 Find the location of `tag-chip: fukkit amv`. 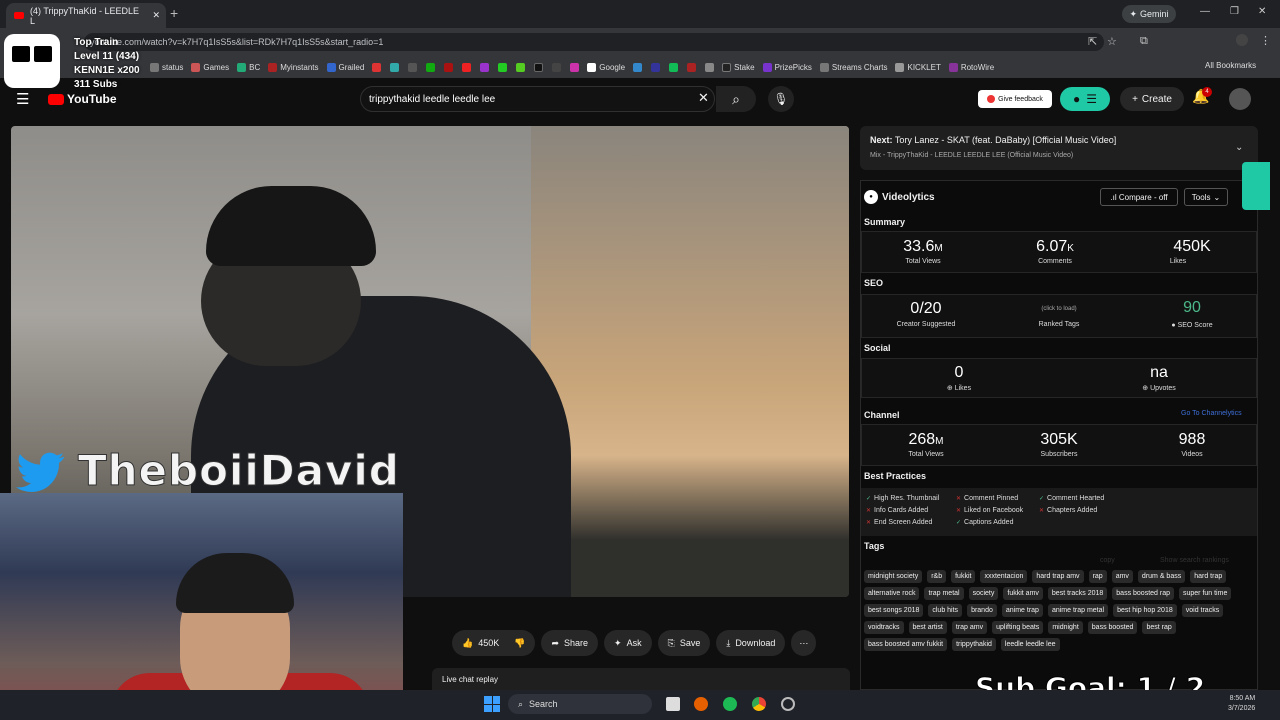

tag-chip: fukkit amv is located at coordinates (1023, 593).